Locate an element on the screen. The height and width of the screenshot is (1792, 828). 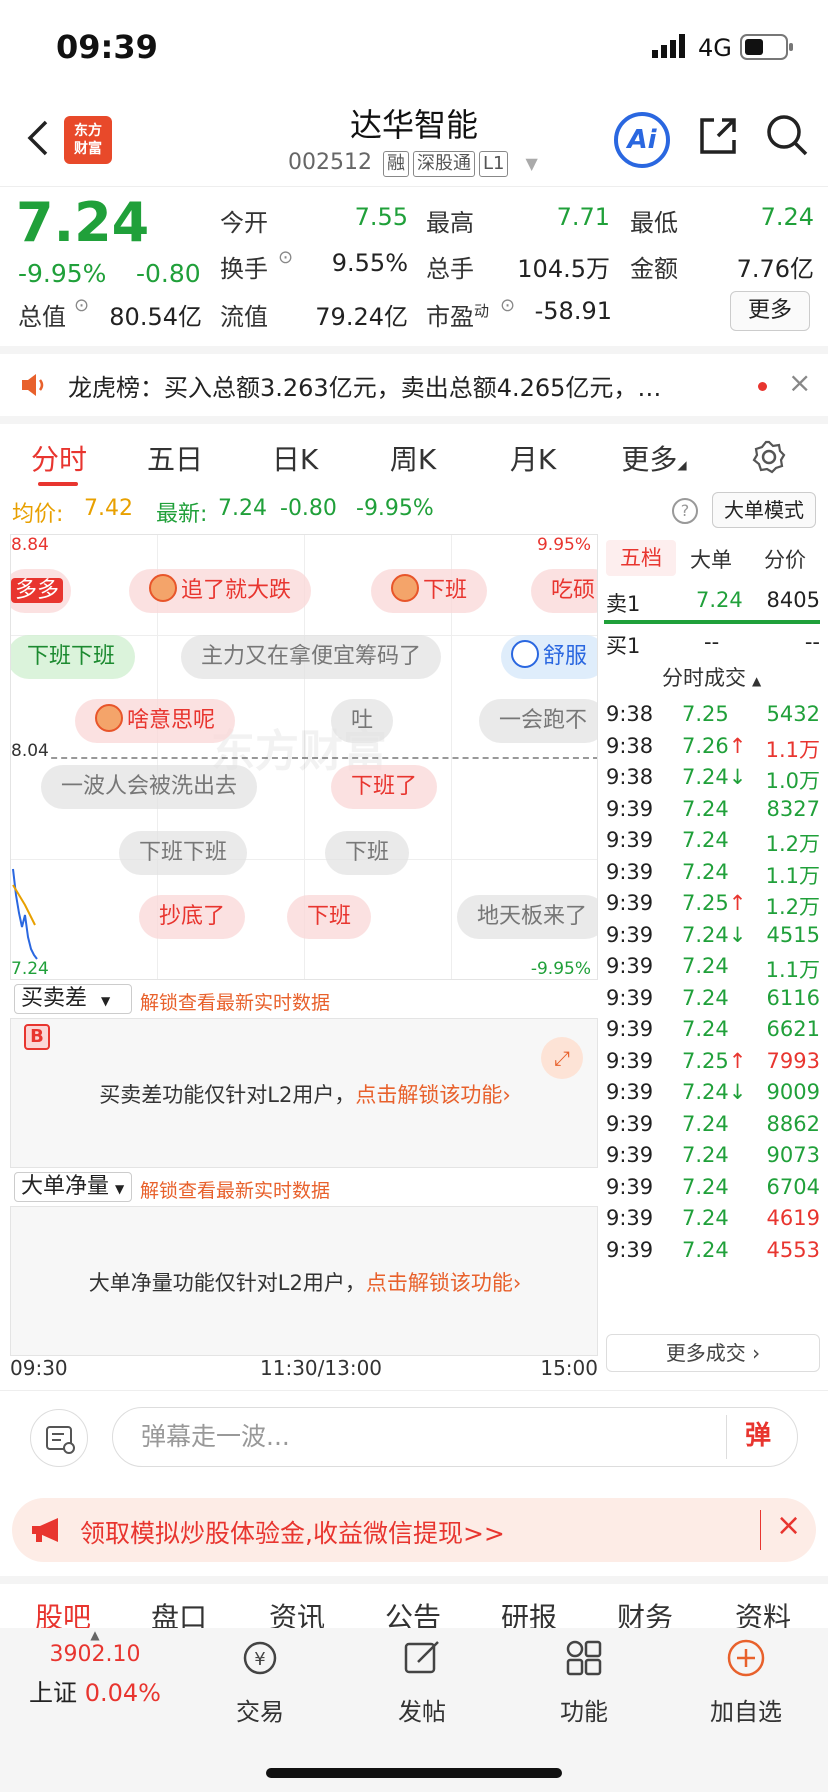
promo-banner: 领取模拟炒股体验金,收益微信提现>> × is located at coordinates (414, 1530).